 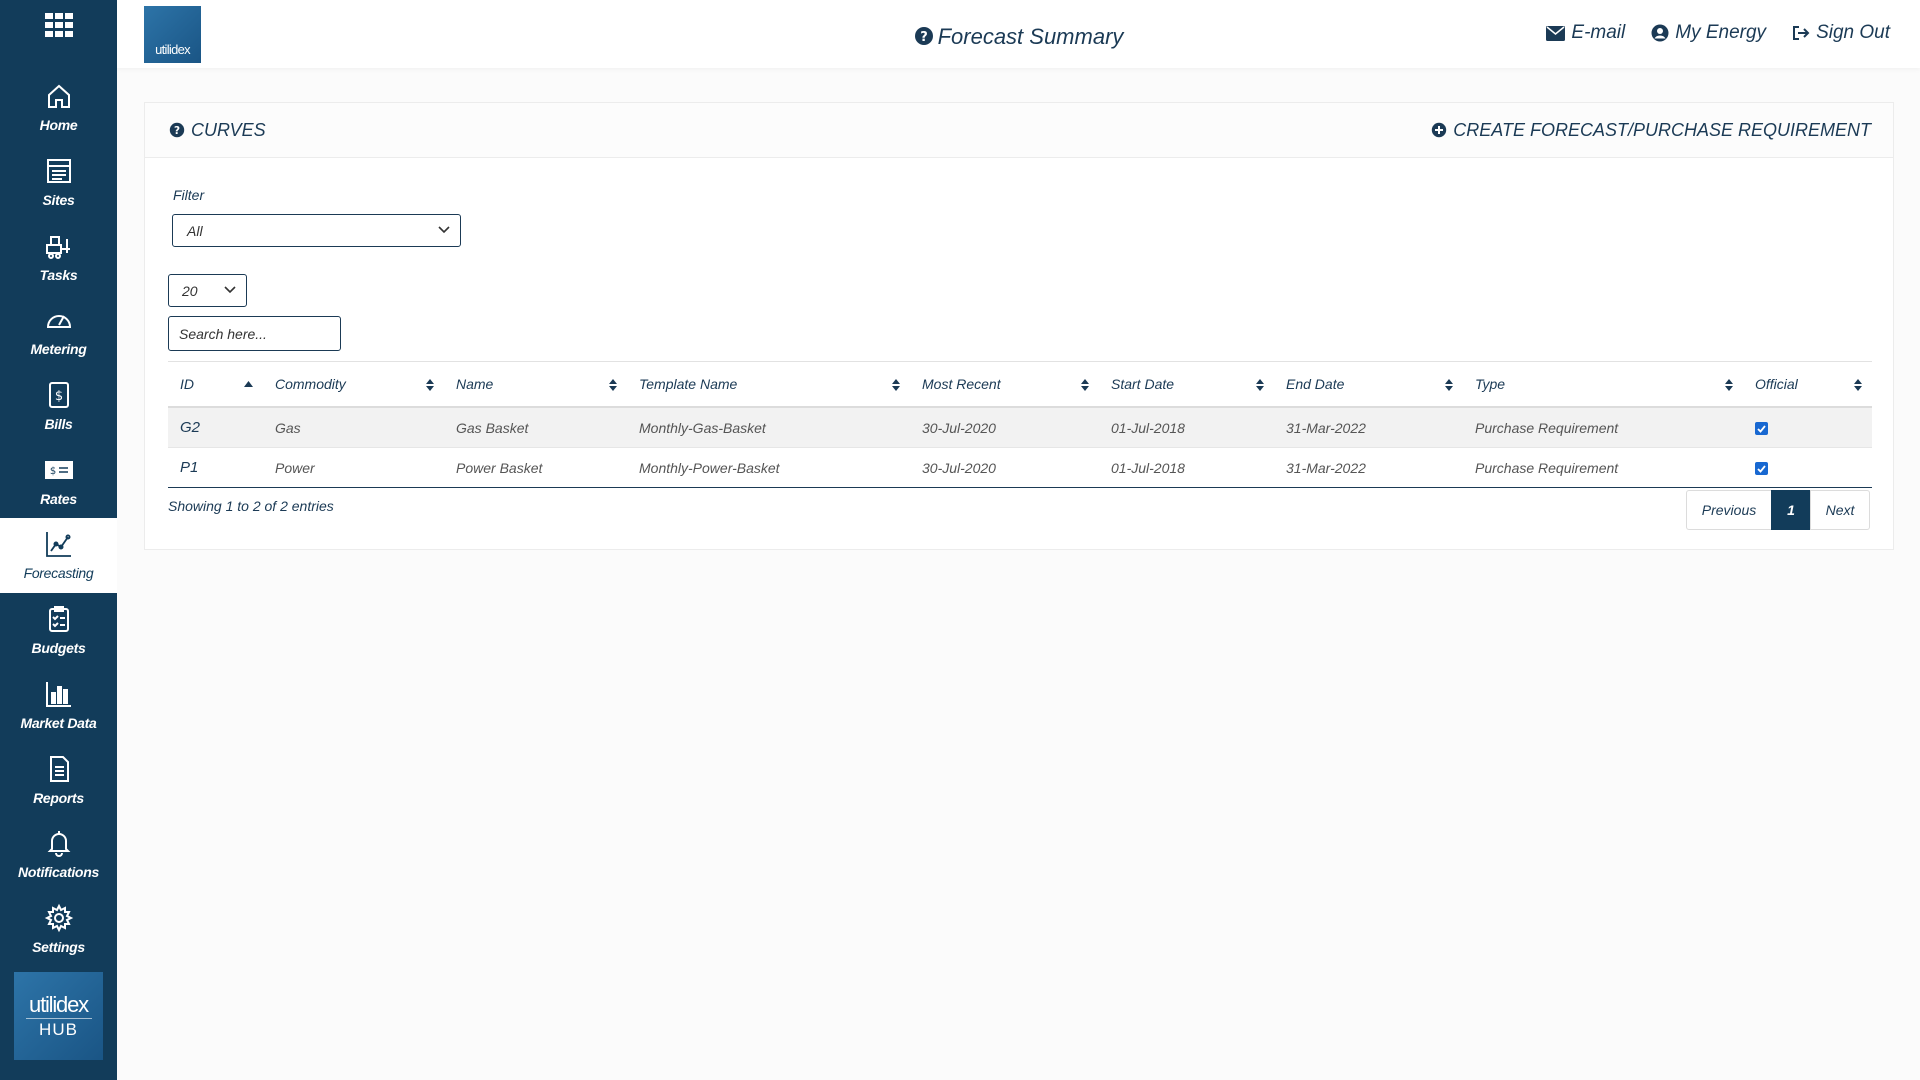 I want to click on sidebar-item-sites: Sites, so click(x=58, y=182).